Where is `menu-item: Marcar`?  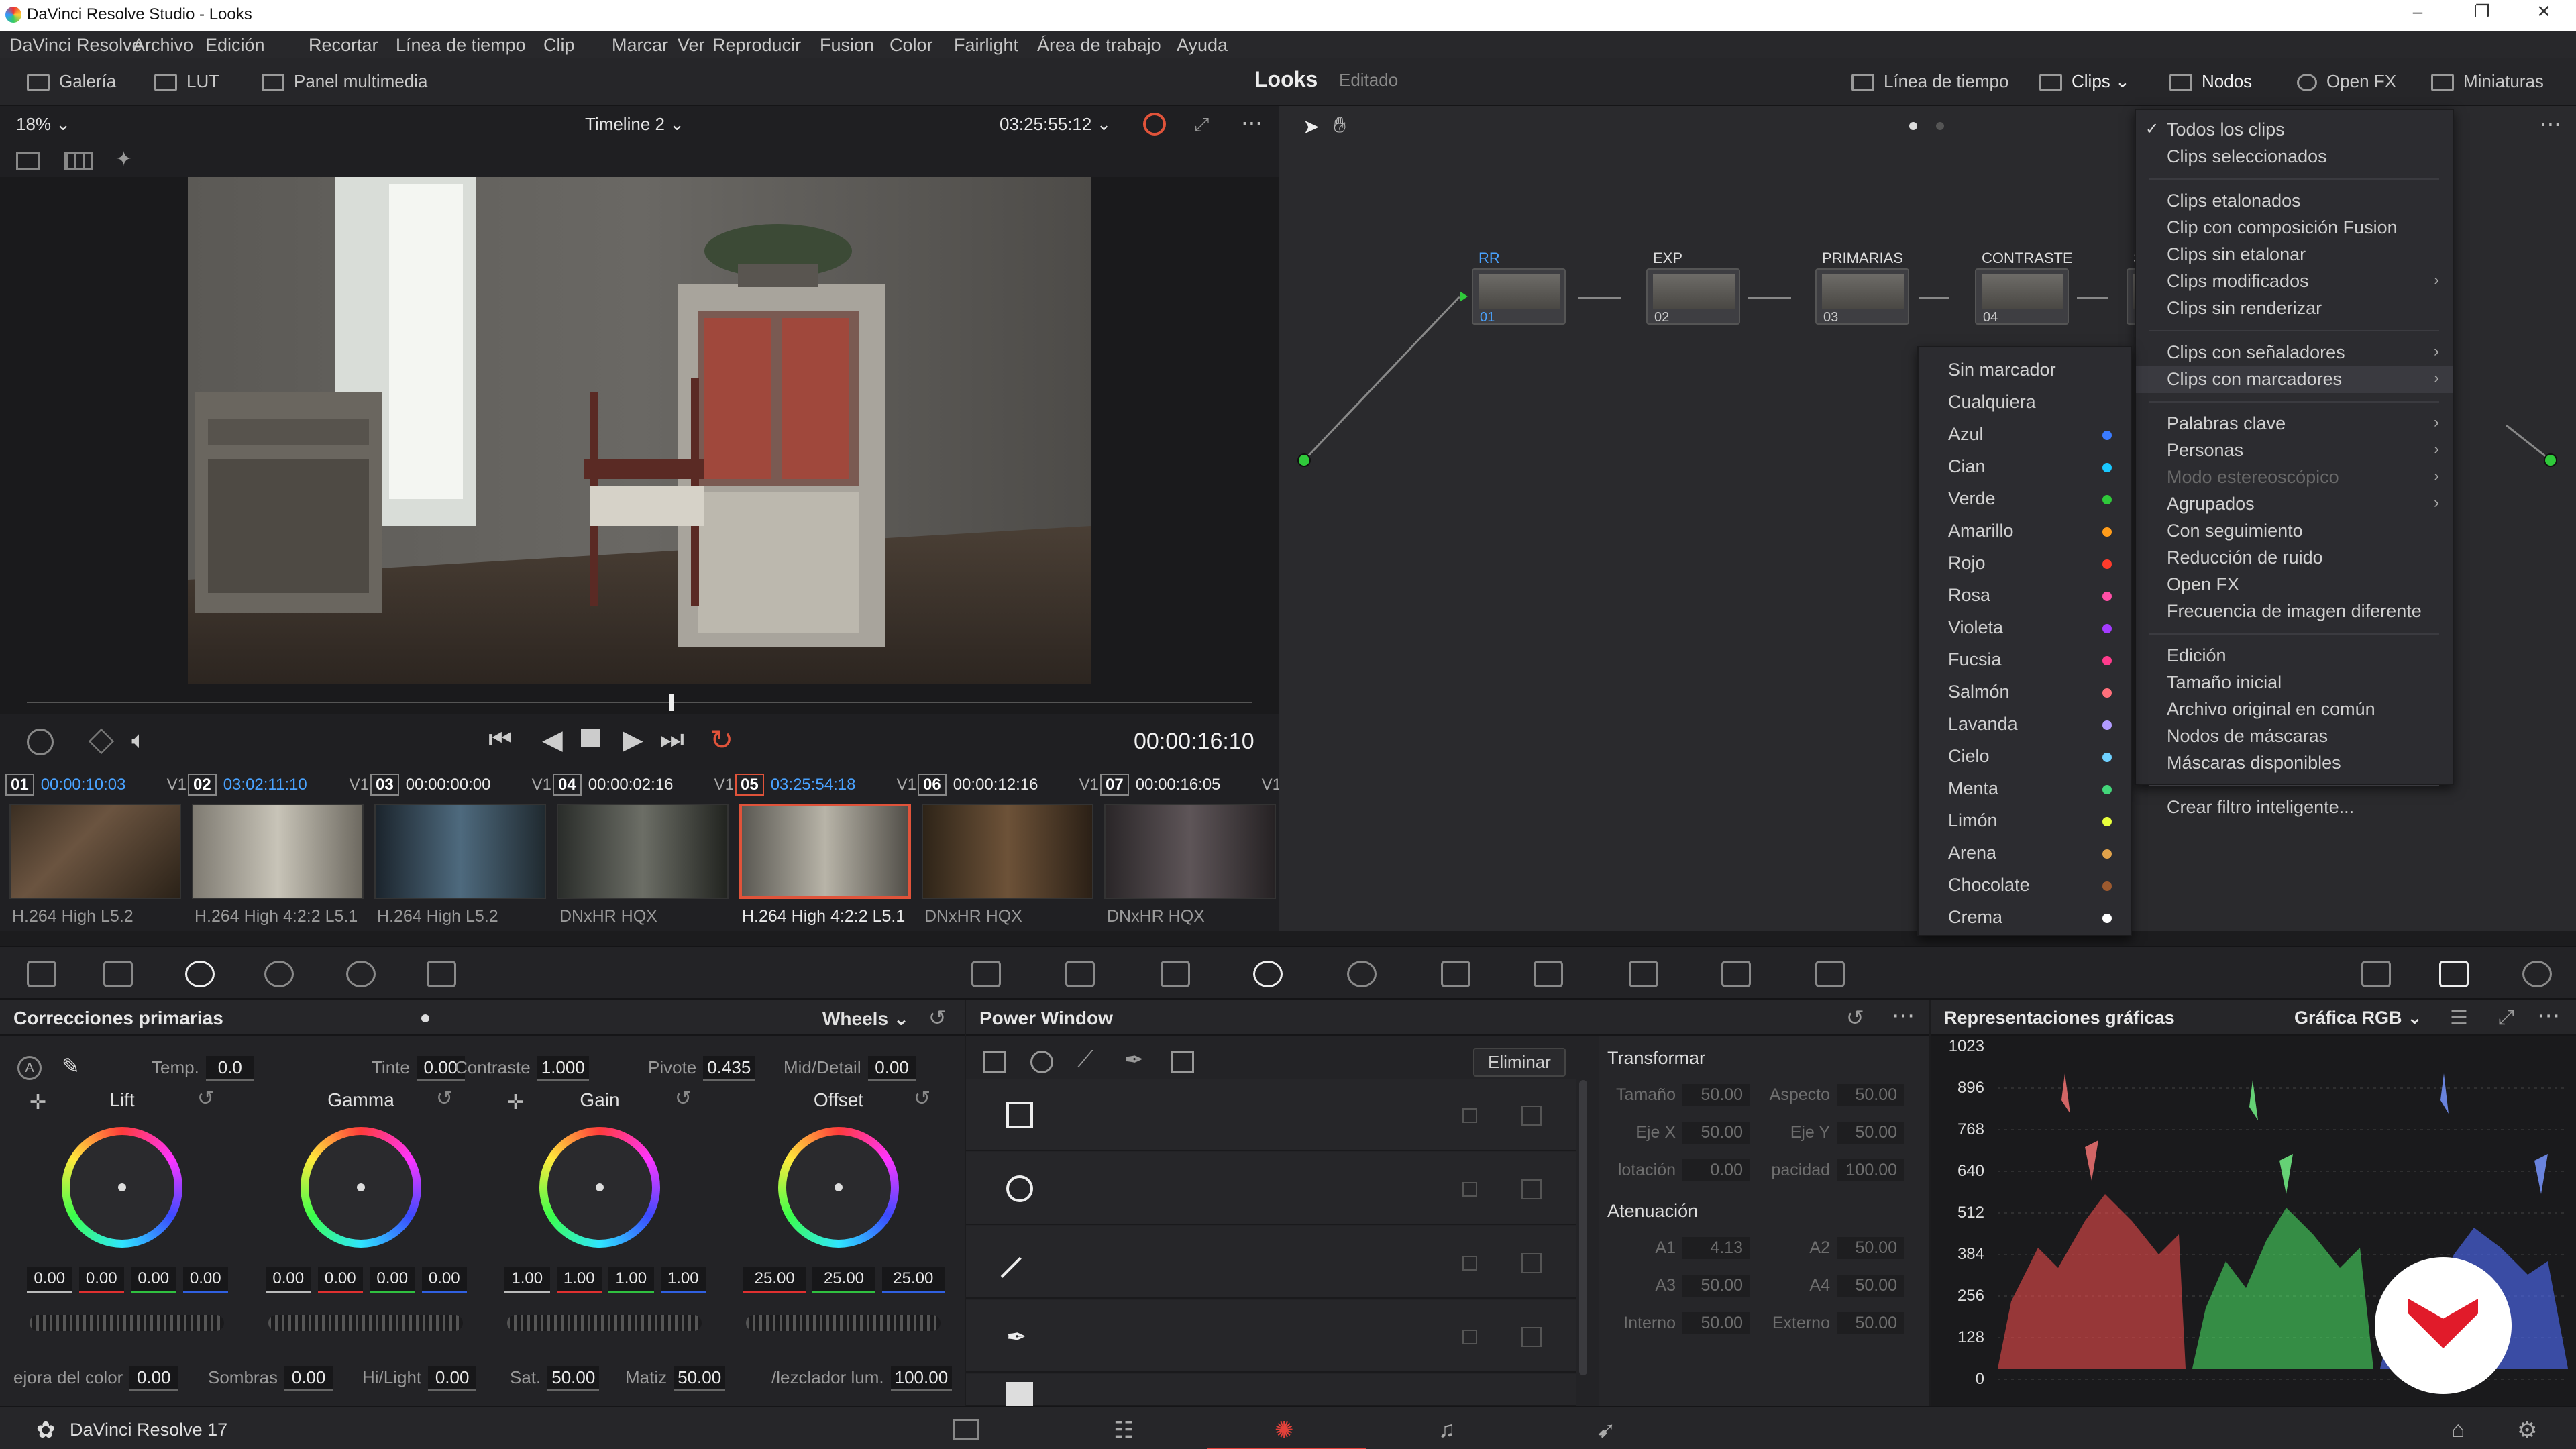 menu-item: Marcar is located at coordinates (640, 45).